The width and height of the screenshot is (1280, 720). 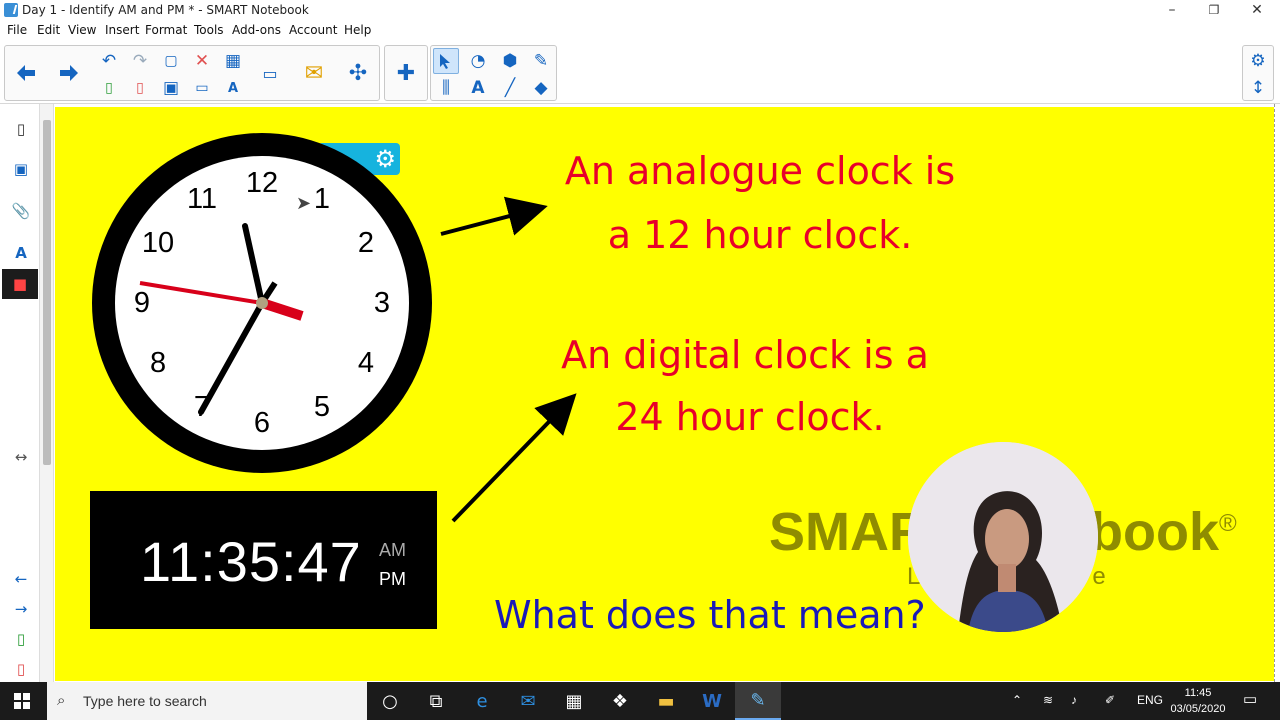 What do you see at coordinates (712, 701) in the screenshot?
I see `word-icon: W` at bounding box center [712, 701].